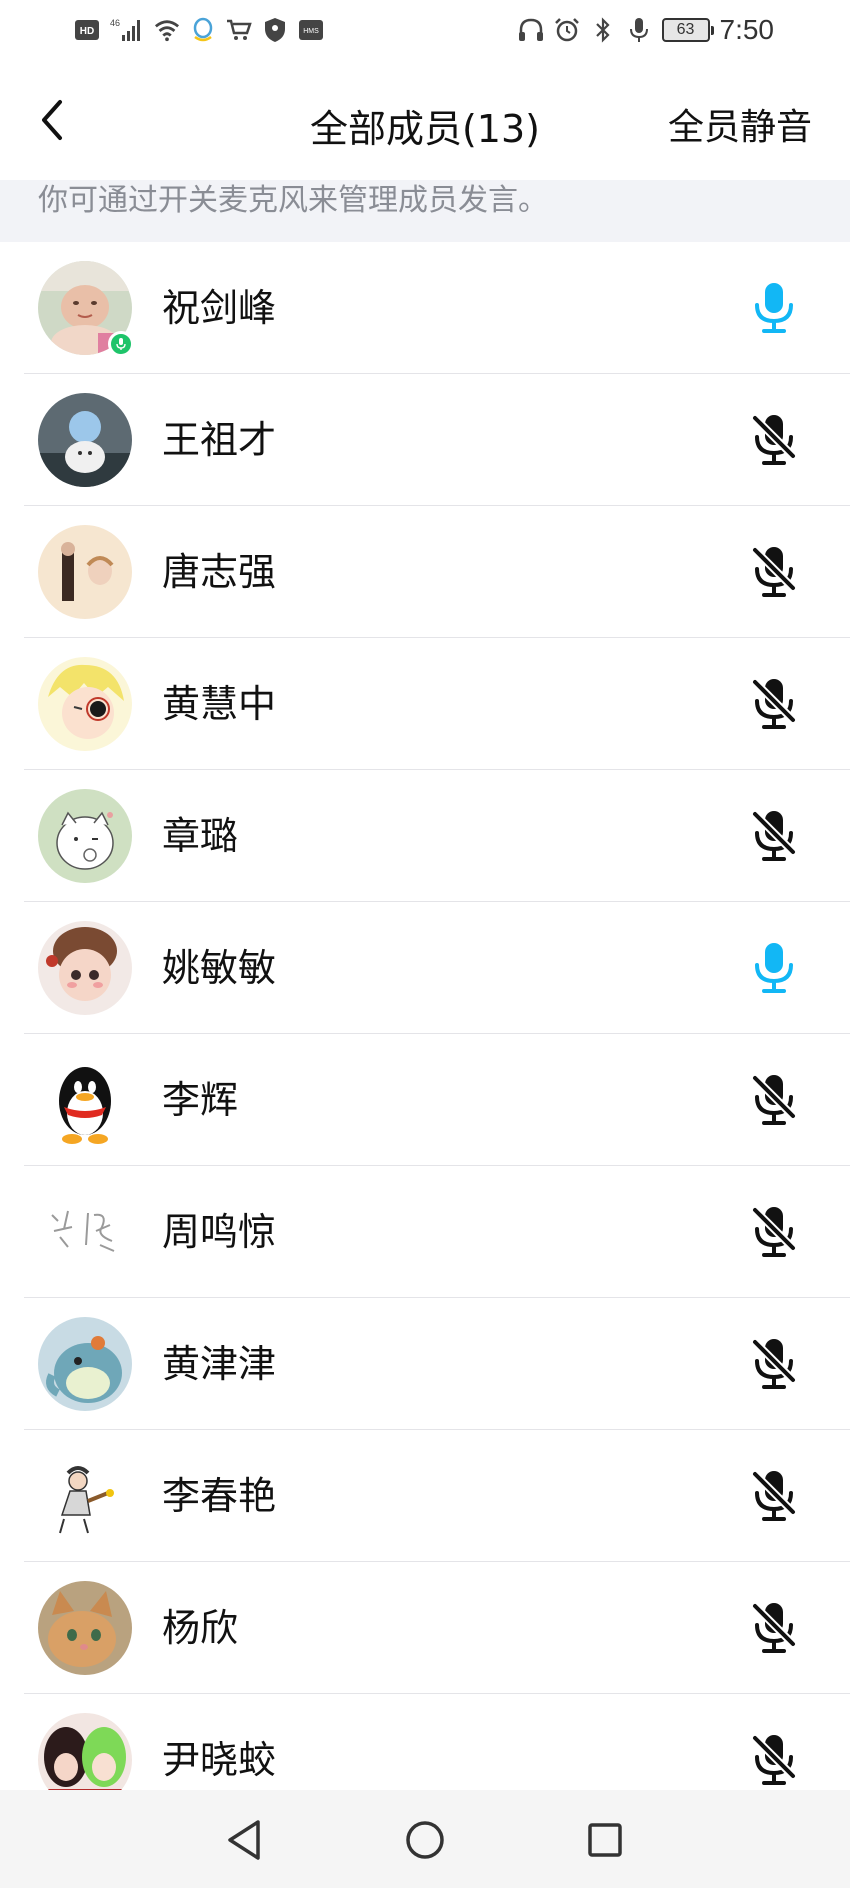 This screenshot has height=1888, width=850. I want to click on svg-text: 46, so click(115, 23).